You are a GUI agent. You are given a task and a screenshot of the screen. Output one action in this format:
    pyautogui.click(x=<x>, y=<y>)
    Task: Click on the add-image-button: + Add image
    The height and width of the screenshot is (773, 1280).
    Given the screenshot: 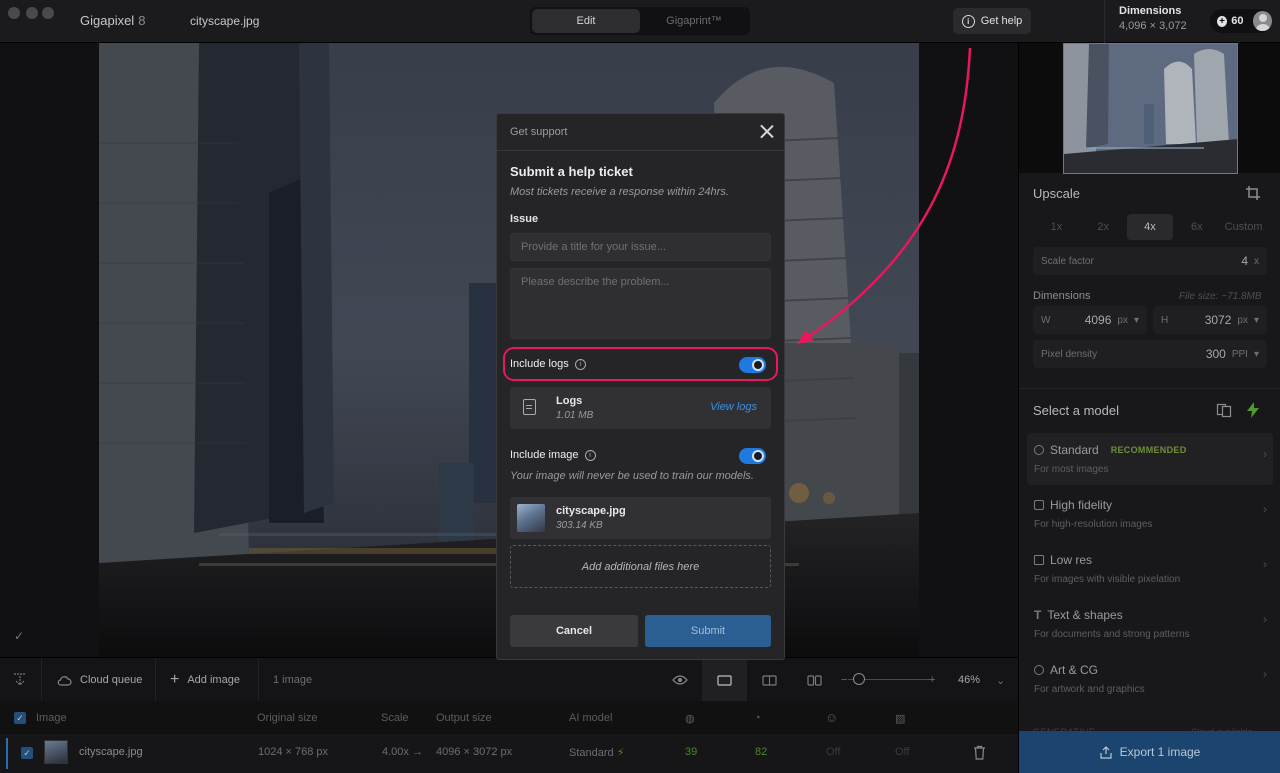 What is the action you would take?
    pyautogui.click(x=205, y=680)
    